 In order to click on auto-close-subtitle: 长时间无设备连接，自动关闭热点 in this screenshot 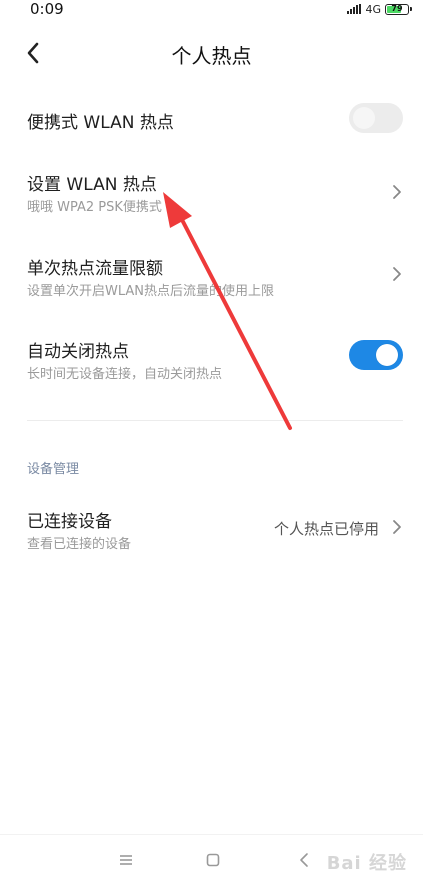, I will do `click(125, 374)`.